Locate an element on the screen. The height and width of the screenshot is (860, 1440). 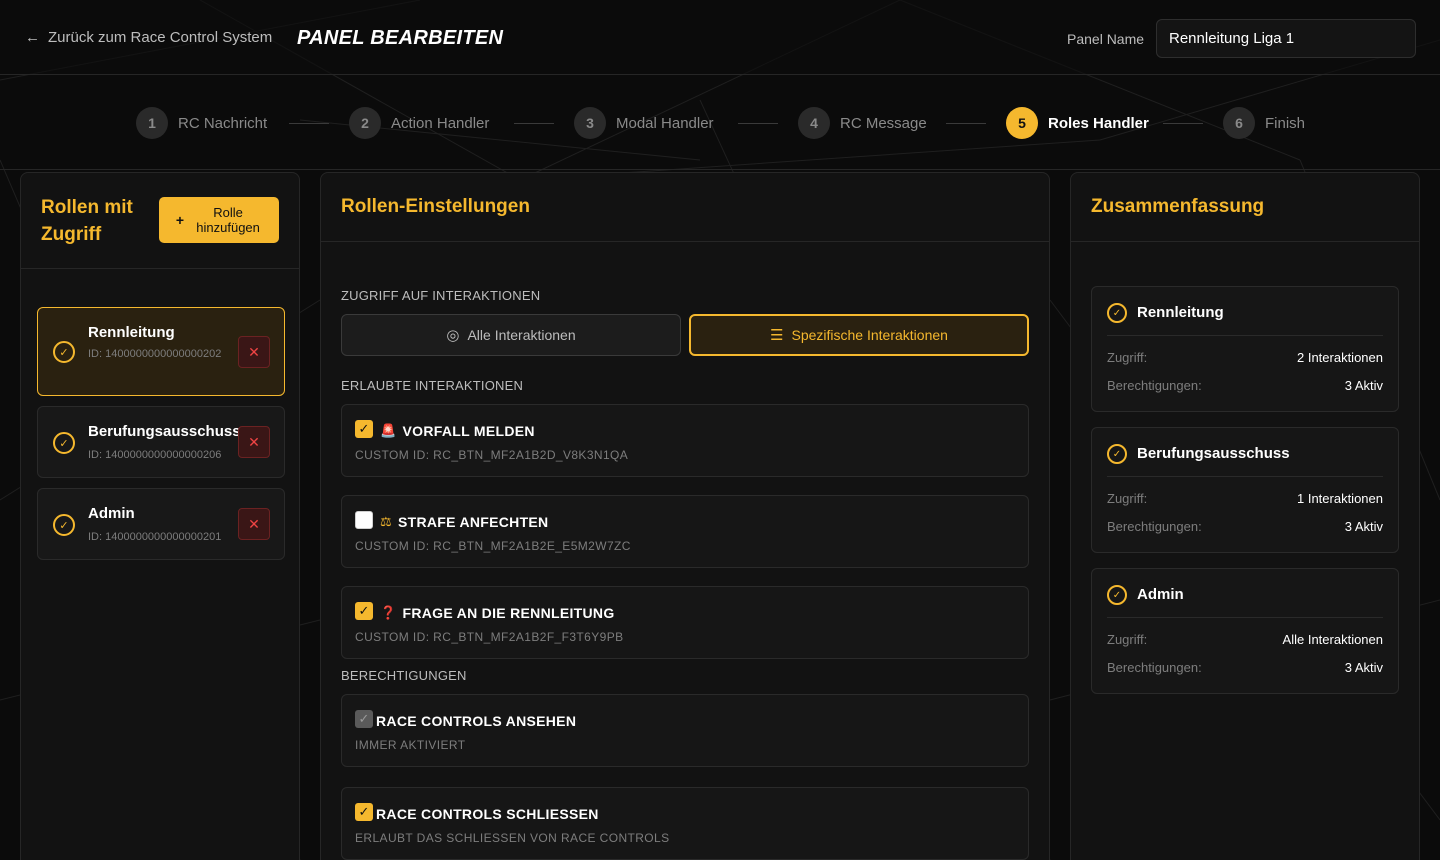
page-title: PANEL BEARBEITEN is located at coordinates (400, 38).